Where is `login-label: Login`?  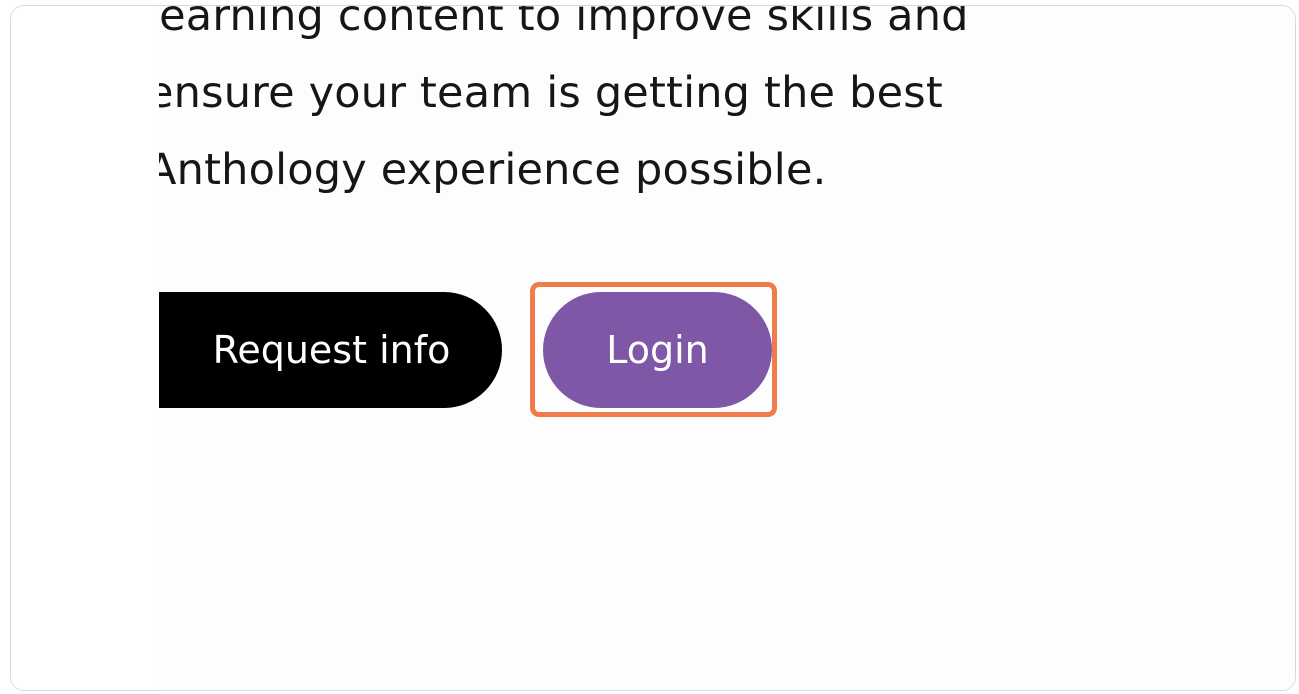
login-label: Login is located at coordinates (657, 350).